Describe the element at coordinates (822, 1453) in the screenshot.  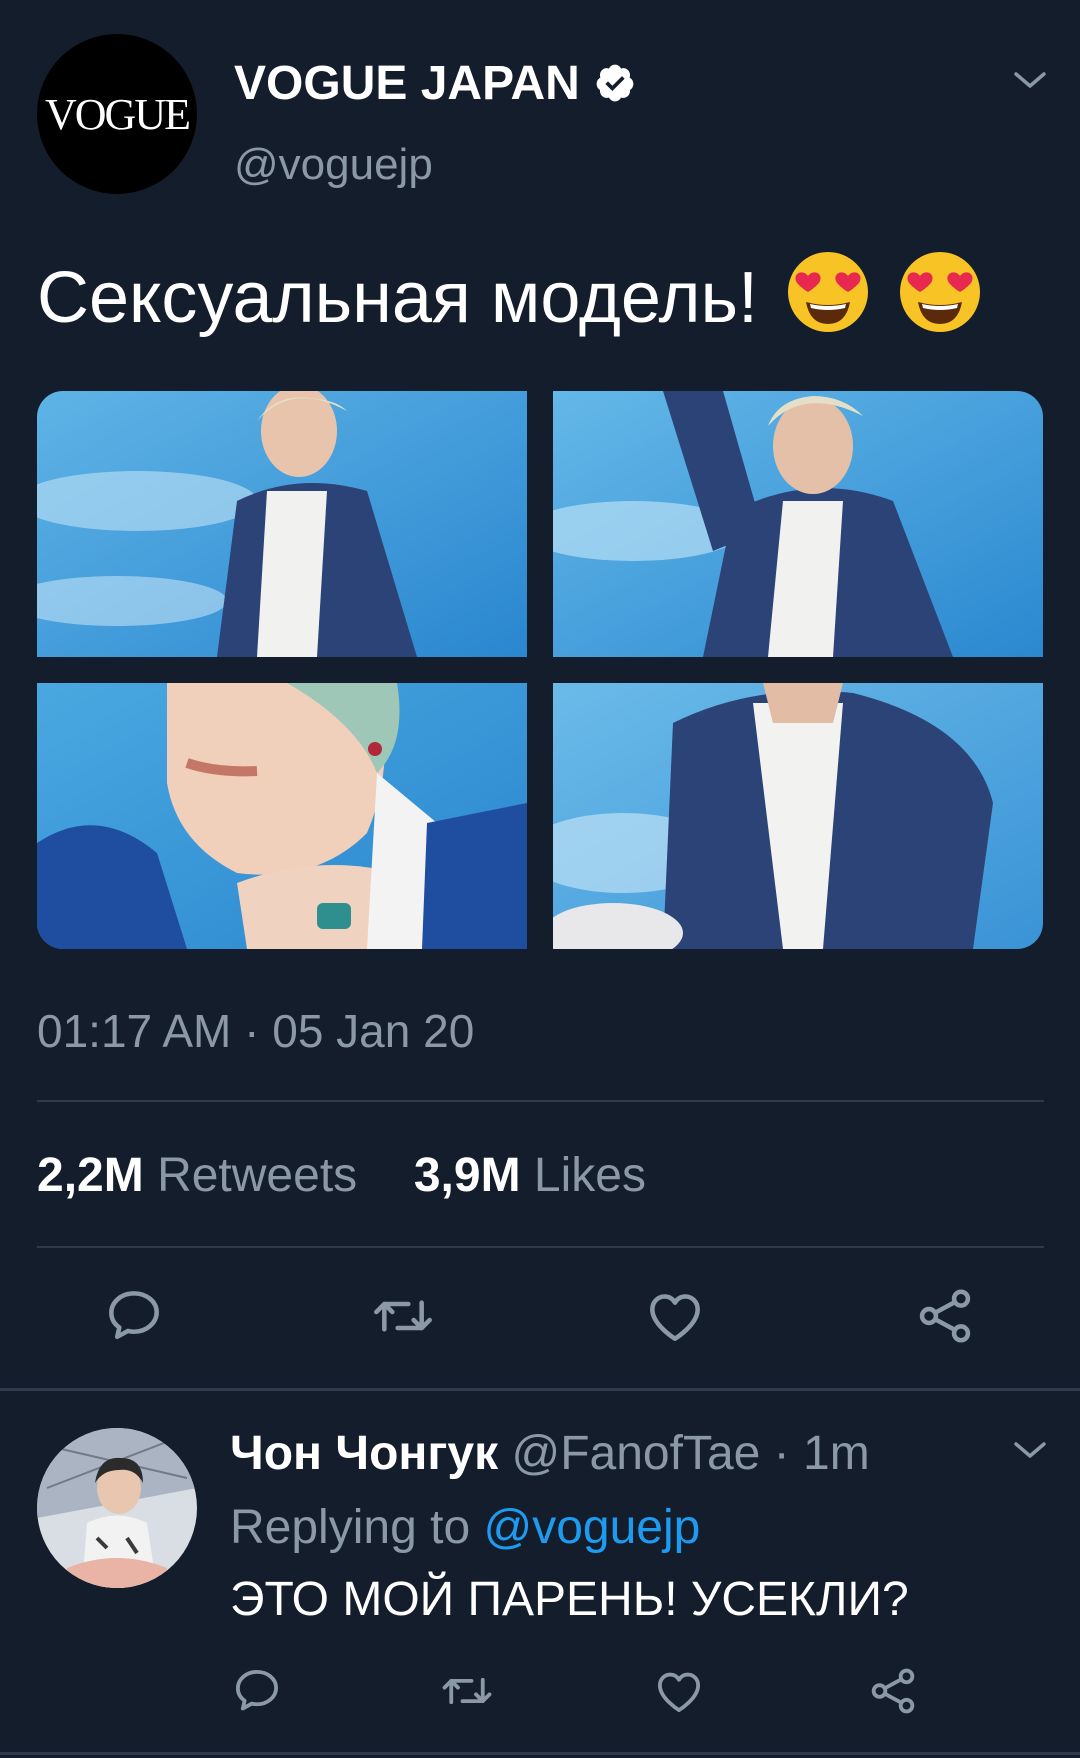
I see `reply-time: · 1m` at that location.